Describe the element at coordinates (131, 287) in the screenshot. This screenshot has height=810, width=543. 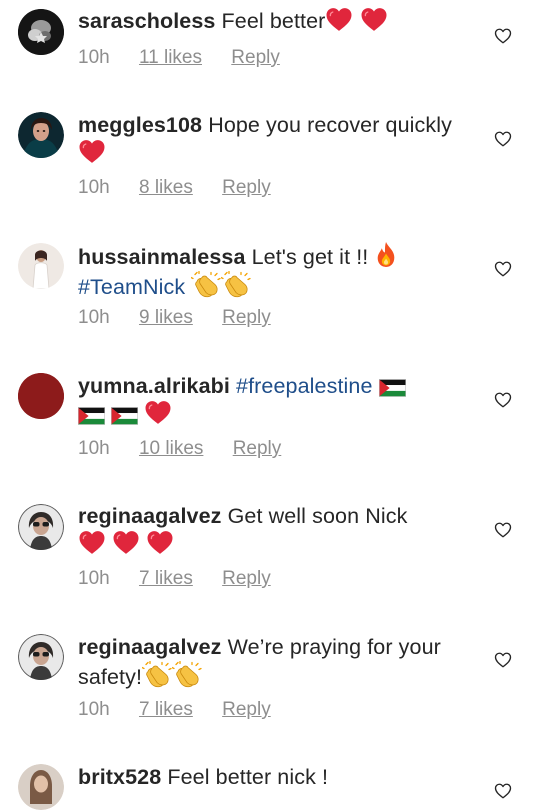
I see `hashtag-link: #TeamNick` at that location.